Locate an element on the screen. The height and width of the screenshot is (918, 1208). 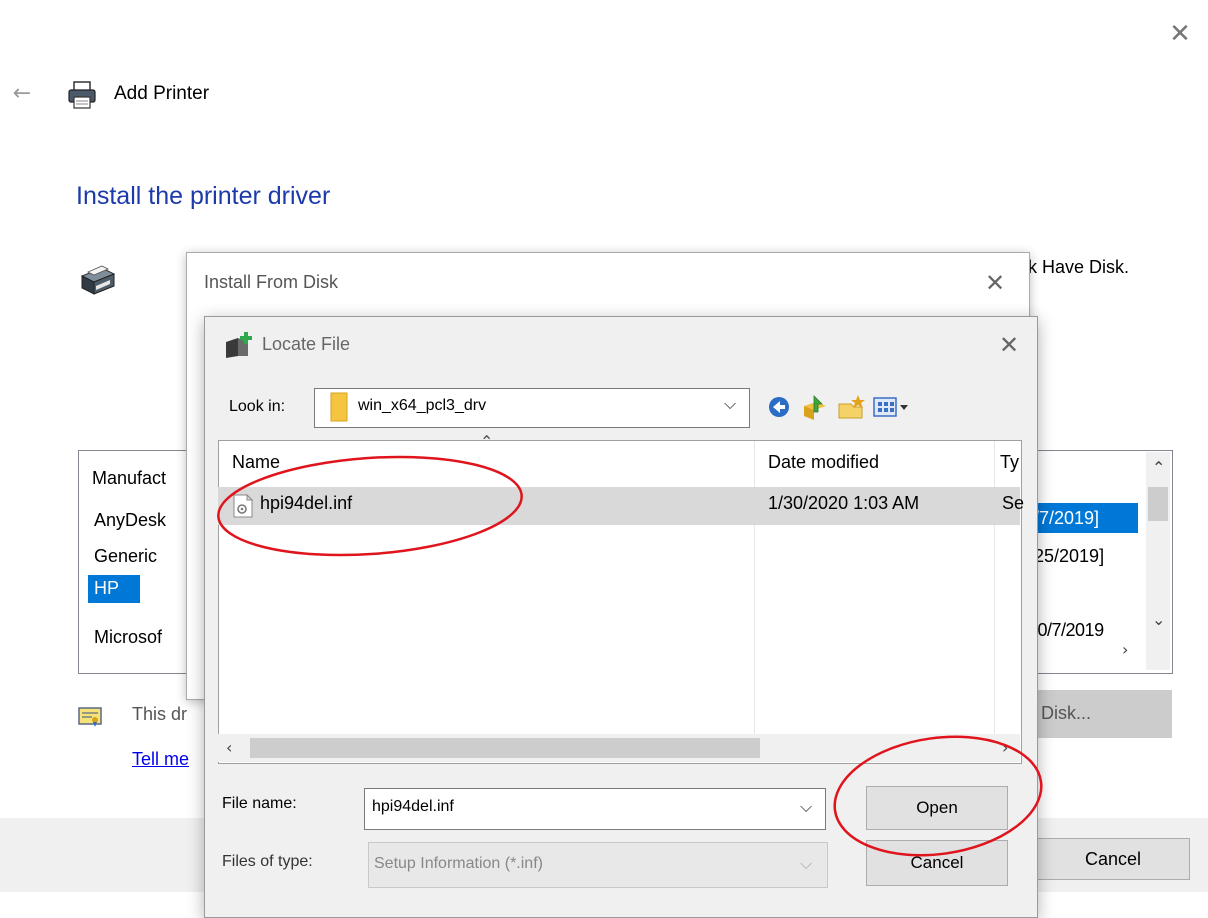
list-item: AnyDesk is located at coordinates (130, 520).